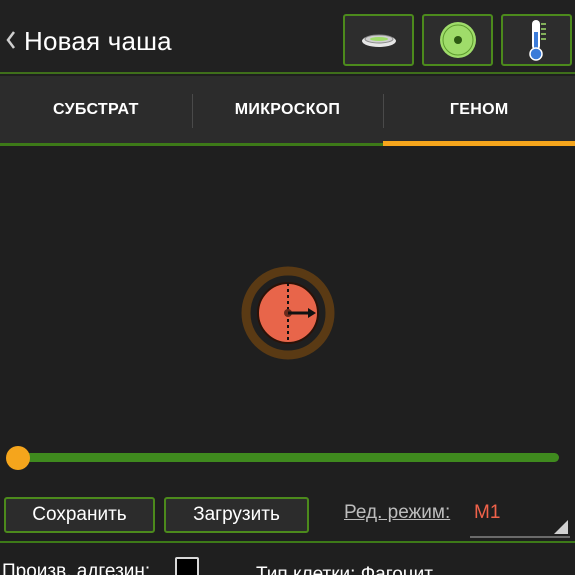 This screenshot has height=575, width=575. I want to click on cell-icon, so click(288, 313).